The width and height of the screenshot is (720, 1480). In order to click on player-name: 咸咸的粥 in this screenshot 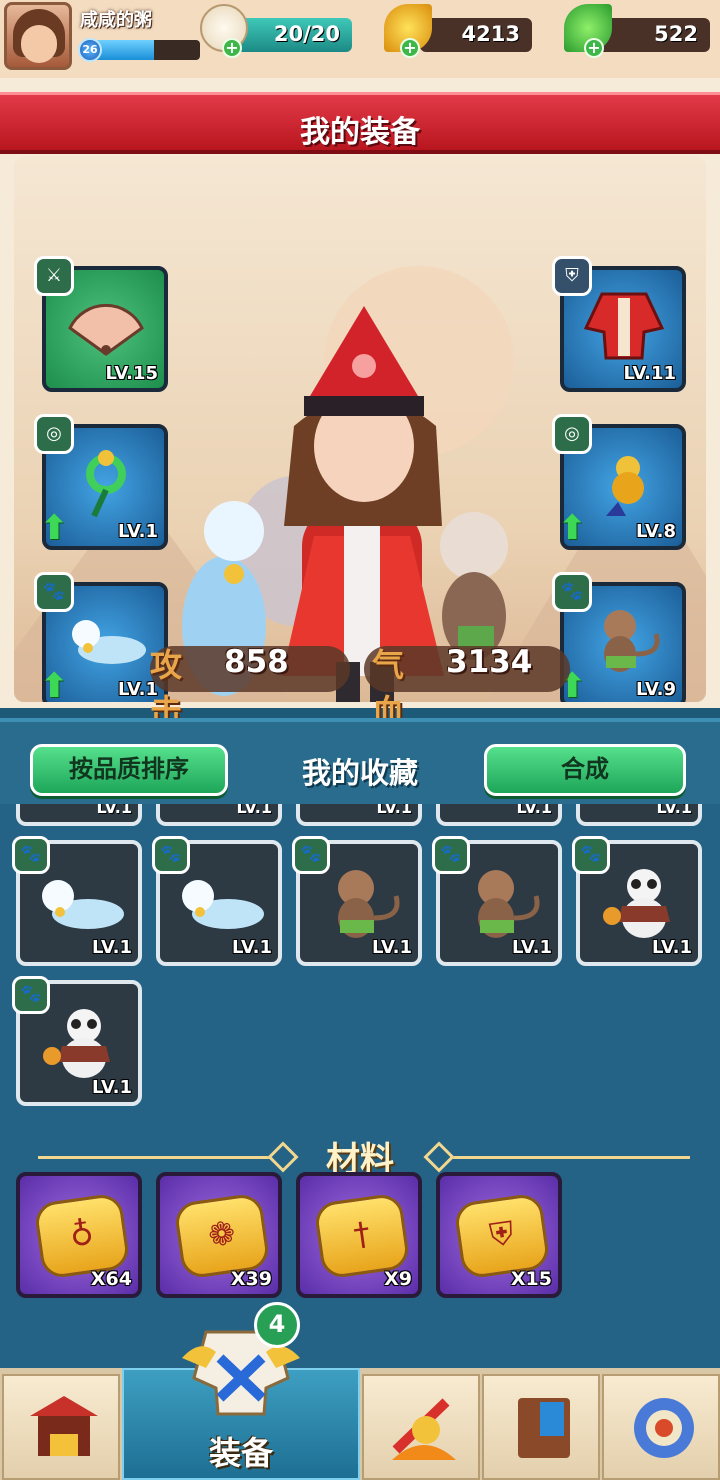, I will do `click(116, 20)`.